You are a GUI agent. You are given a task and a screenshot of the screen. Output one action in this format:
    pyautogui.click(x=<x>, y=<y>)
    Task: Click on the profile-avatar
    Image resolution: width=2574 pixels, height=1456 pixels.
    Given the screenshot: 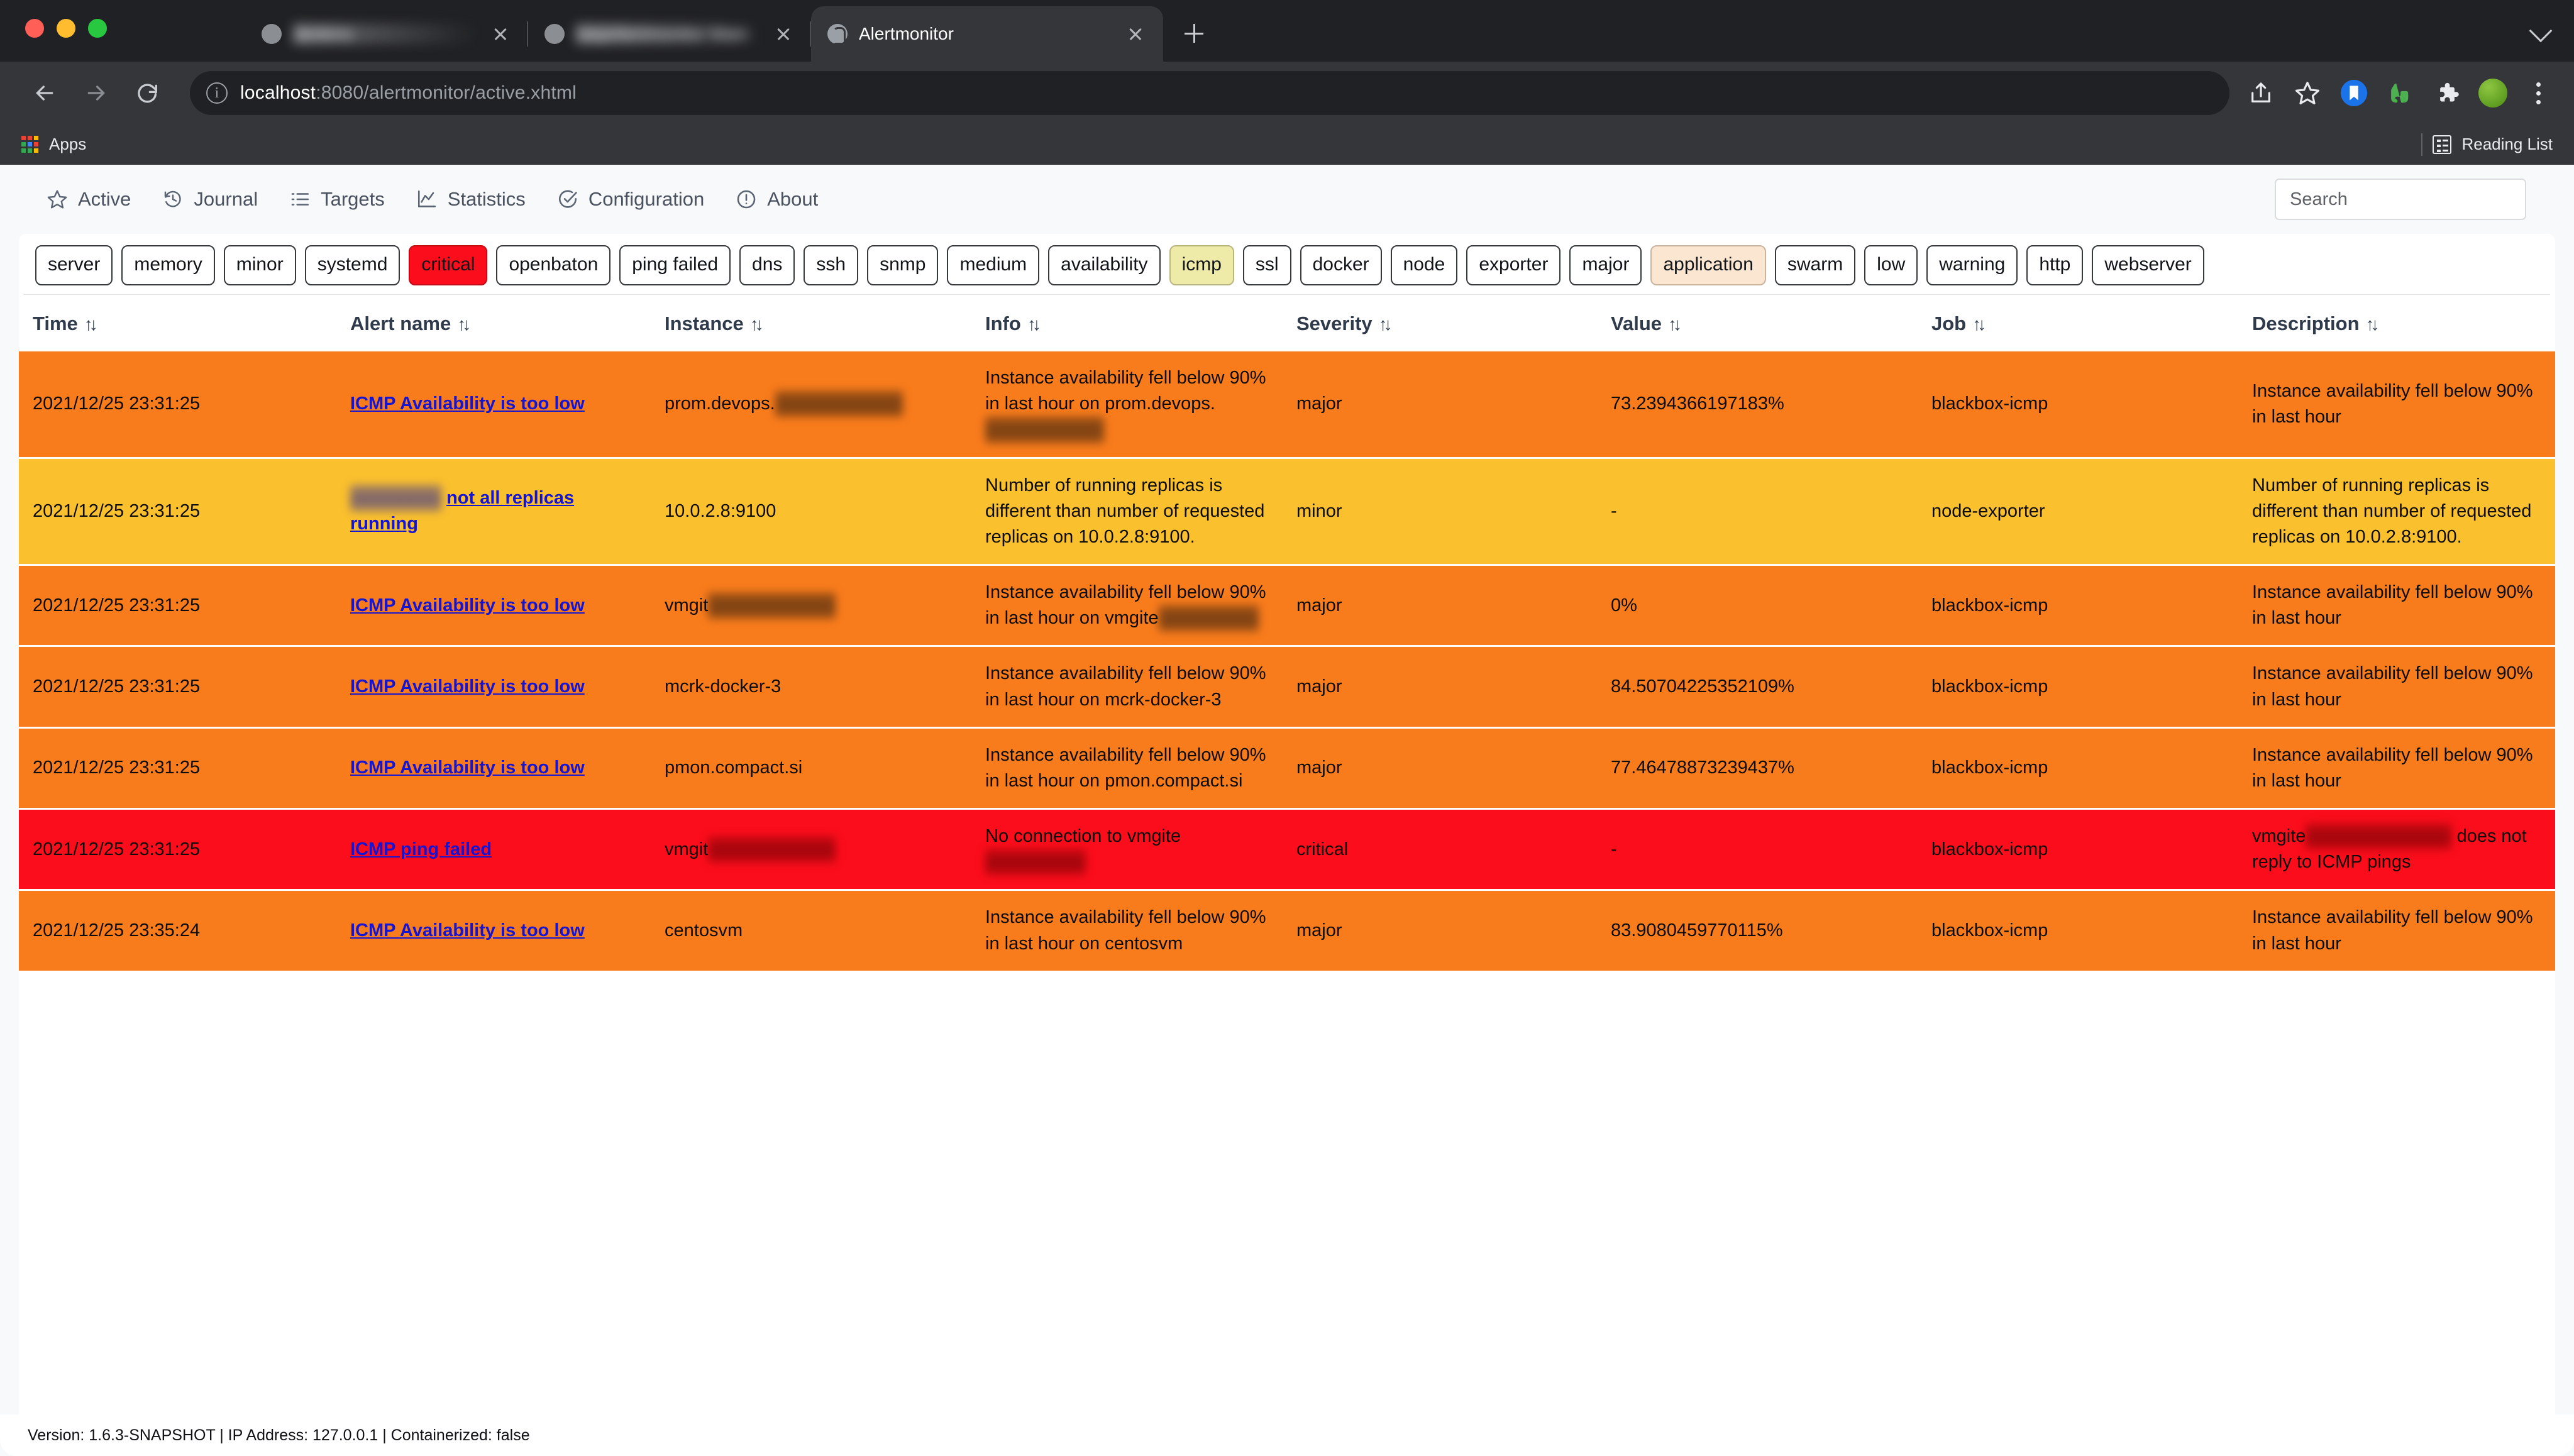 What is the action you would take?
    pyautogui.click(x=2492, y=93)
    